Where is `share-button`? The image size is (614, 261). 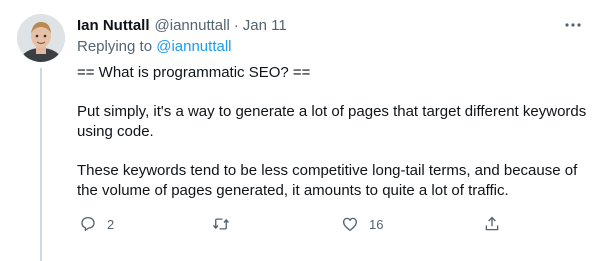 share-button is located at coordinates (492, 224).